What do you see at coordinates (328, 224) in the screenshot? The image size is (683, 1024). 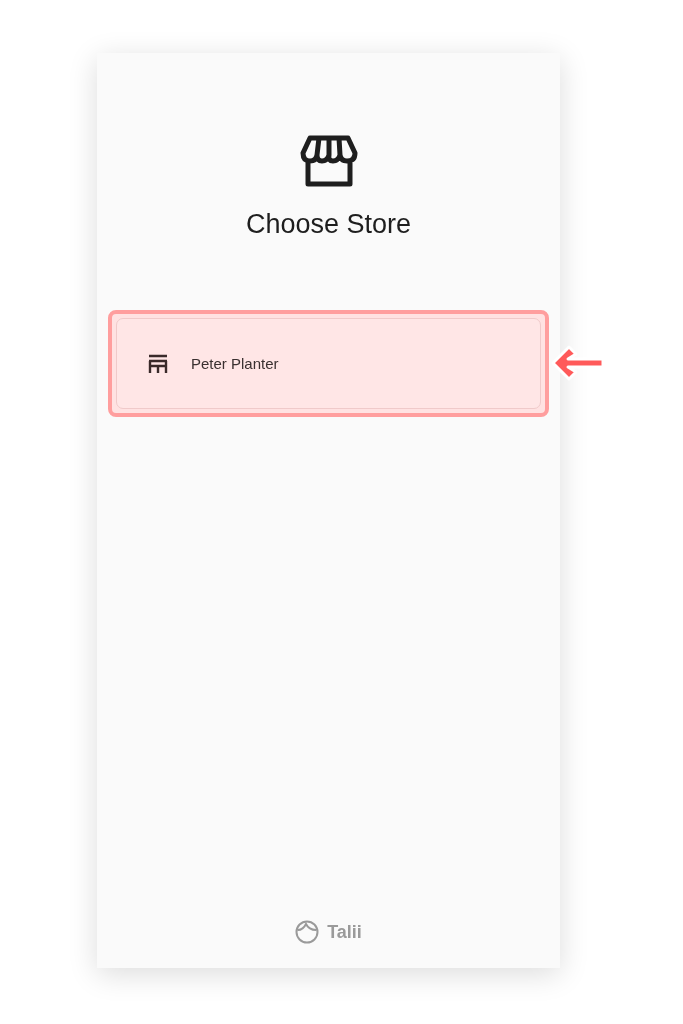 I see `page-title: Choose Store` at bounding box center [328, 224].